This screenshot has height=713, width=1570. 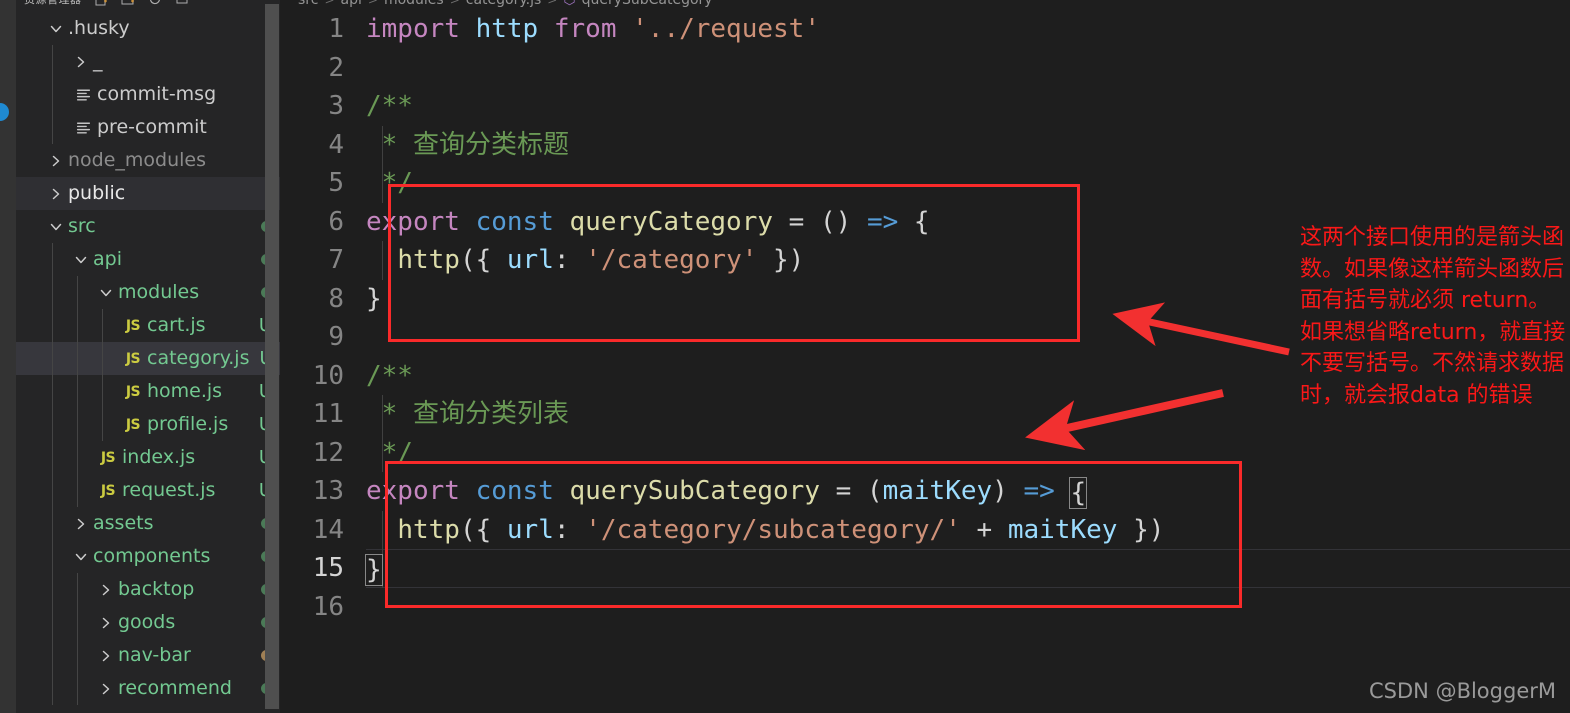 I want to click on tree-item-components: components, so click(x=148, y=556).